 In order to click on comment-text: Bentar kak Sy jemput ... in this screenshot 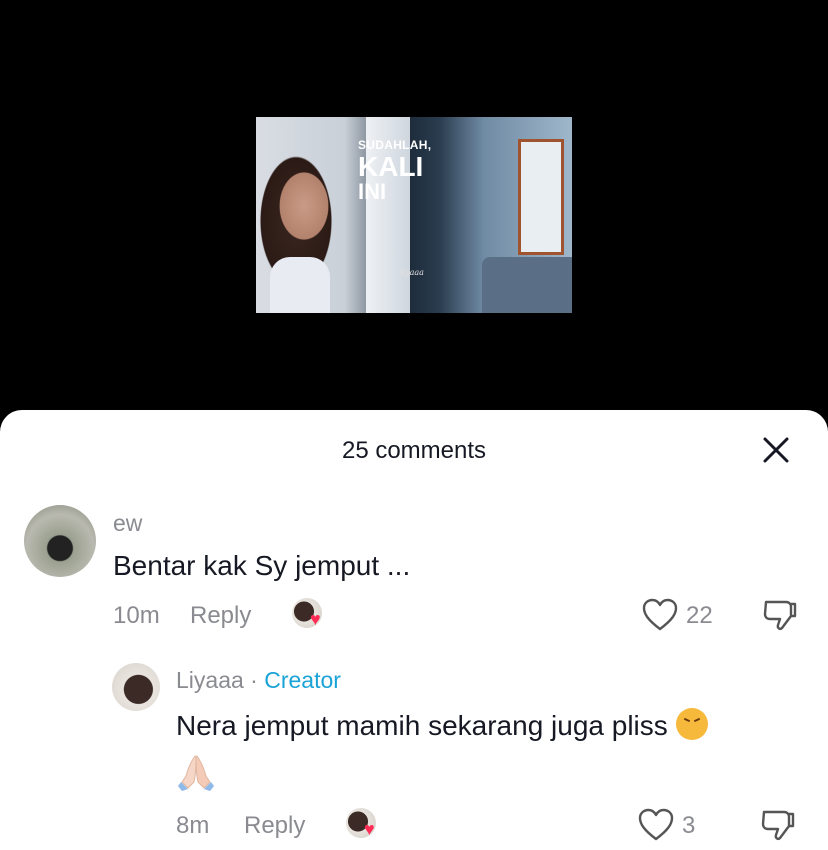, I will do `click(262, 565)`.